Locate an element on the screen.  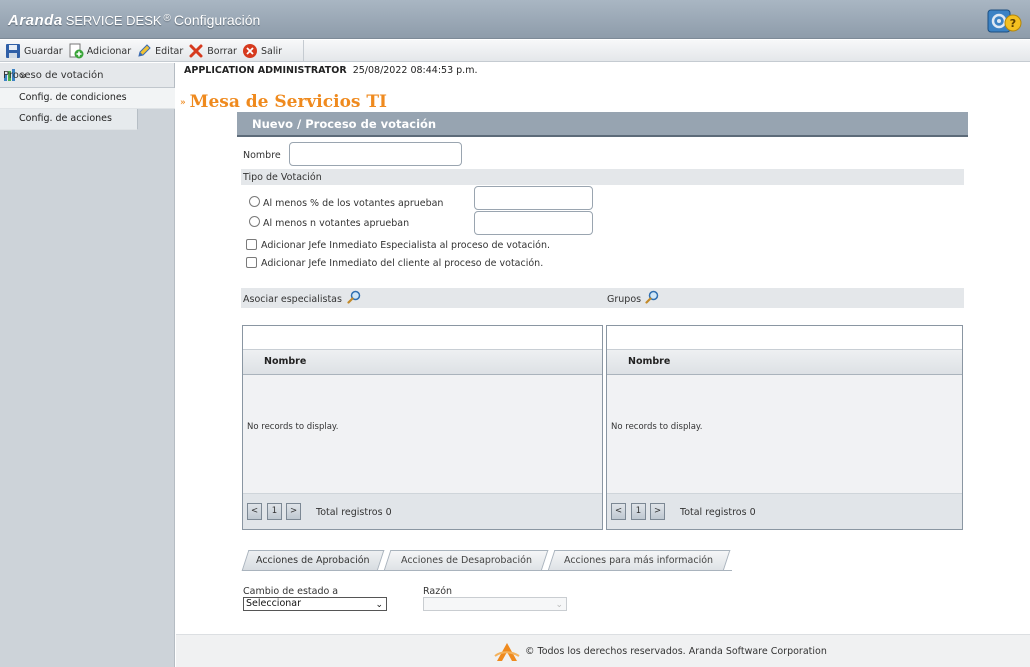
radio-percent-label: Al menos % de los votantes aprueban is located at coordinates (353, 203).